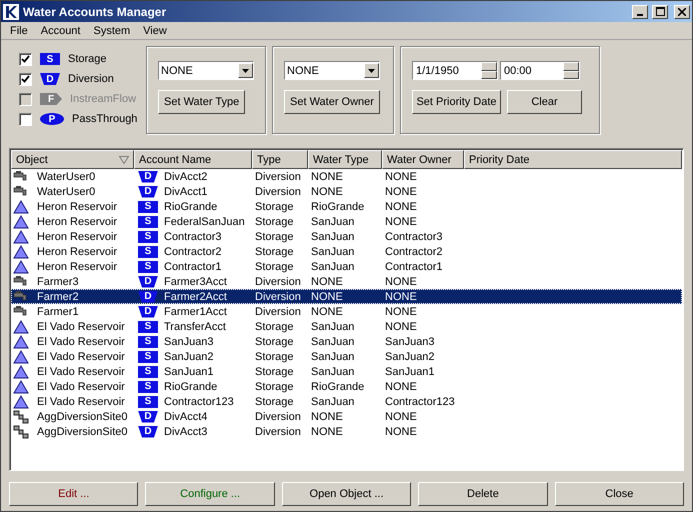  I want to click on minimize-button, so click(640, 11).